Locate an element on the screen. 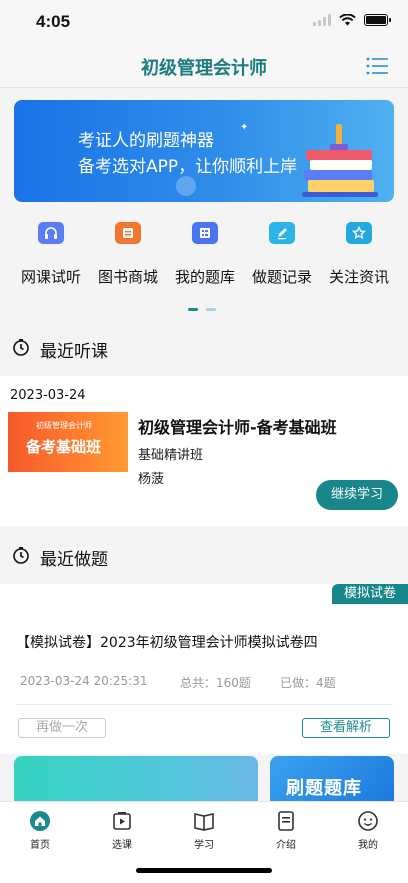 This screenshot has height=883, width=408. section-title: 最近做题 is located at coordinates (74, 560).